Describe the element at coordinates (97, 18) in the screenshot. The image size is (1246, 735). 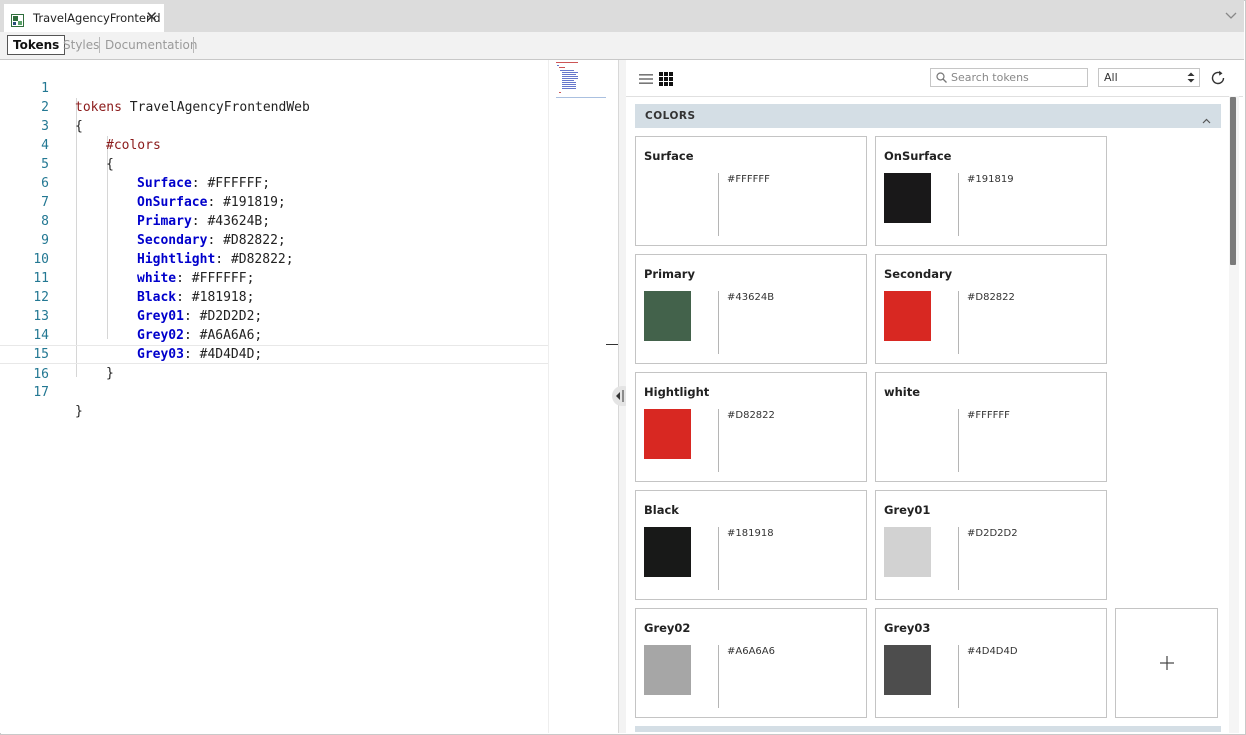
I see `document-tab-title: TravelAgencyFrontend` at that location.